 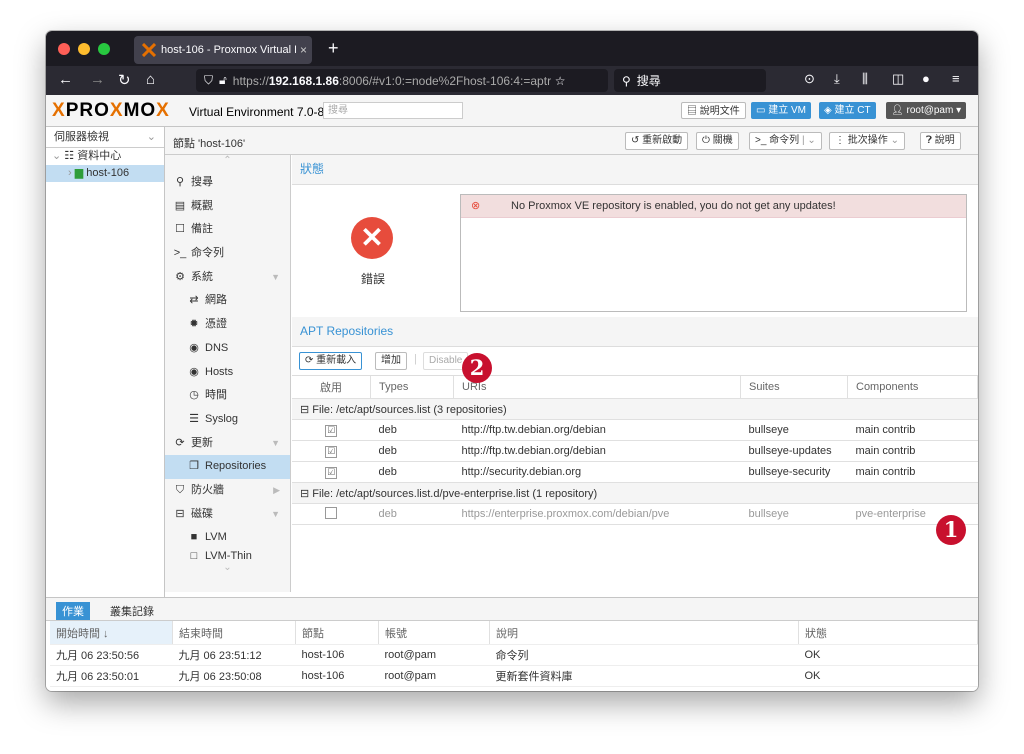 What do you see at coordinates (84, 49) in the screenshot?
I see `minimize-window-button` at bounding box center [84, 49].